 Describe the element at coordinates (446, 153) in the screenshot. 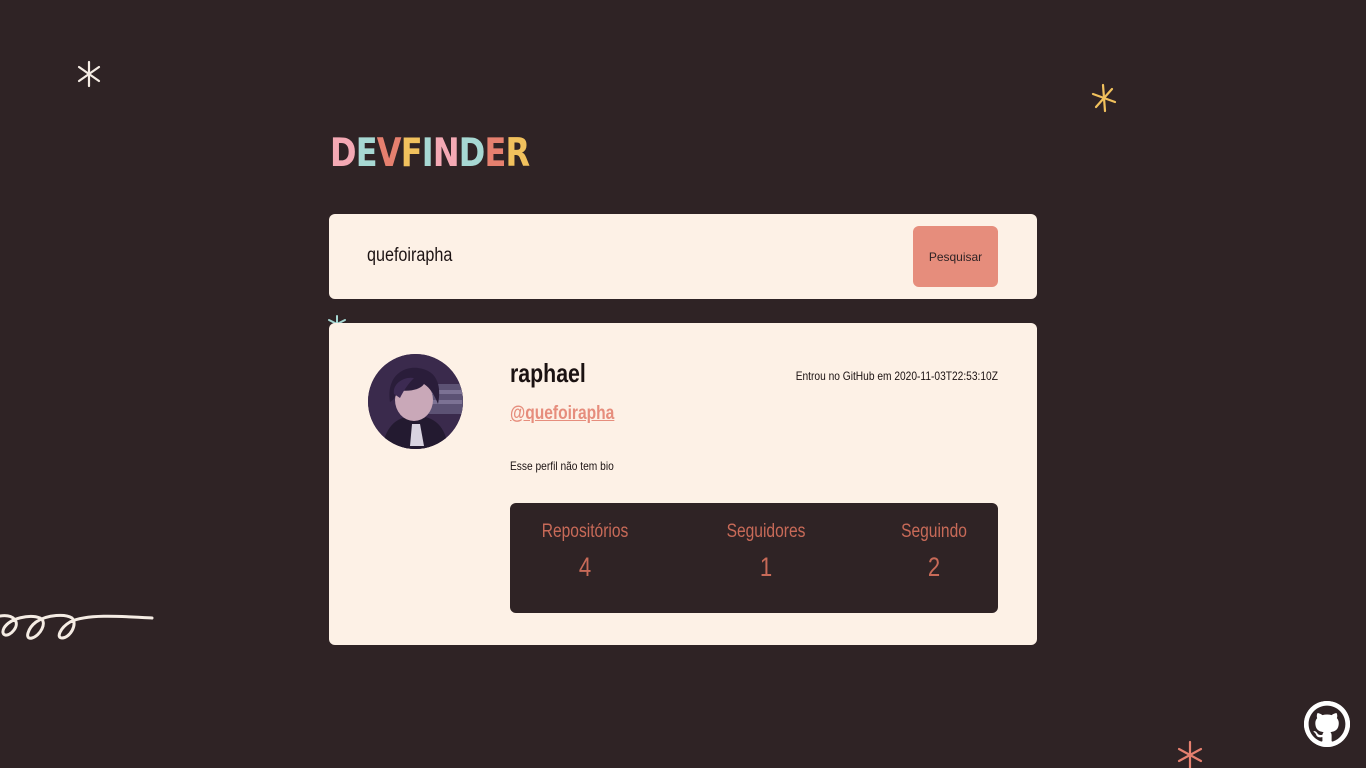

I see `logo-letter: N` at that location.